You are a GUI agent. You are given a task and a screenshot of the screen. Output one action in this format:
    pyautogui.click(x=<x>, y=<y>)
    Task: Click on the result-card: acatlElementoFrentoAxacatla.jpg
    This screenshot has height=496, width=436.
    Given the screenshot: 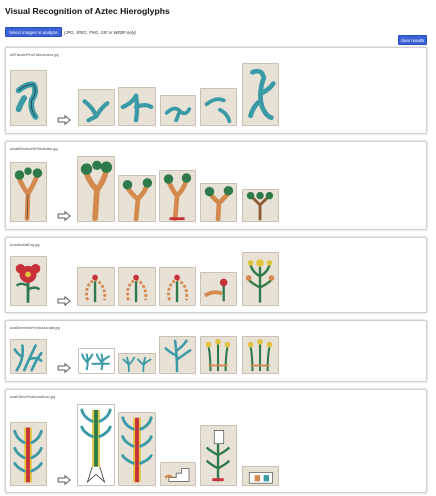 What is the action you would take?
    pyautogui.click(x=216, y=351)
    